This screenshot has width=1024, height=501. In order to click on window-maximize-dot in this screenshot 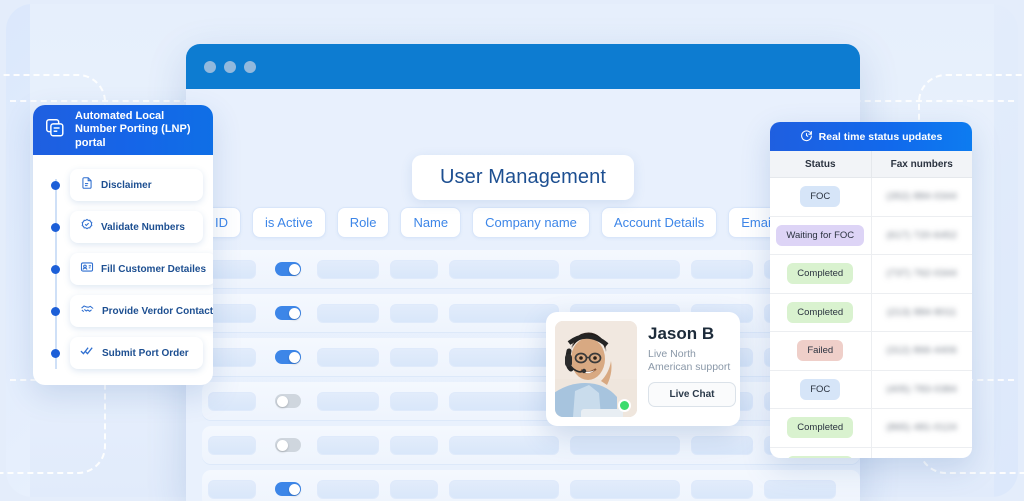, I will do `click(250, 66)`.